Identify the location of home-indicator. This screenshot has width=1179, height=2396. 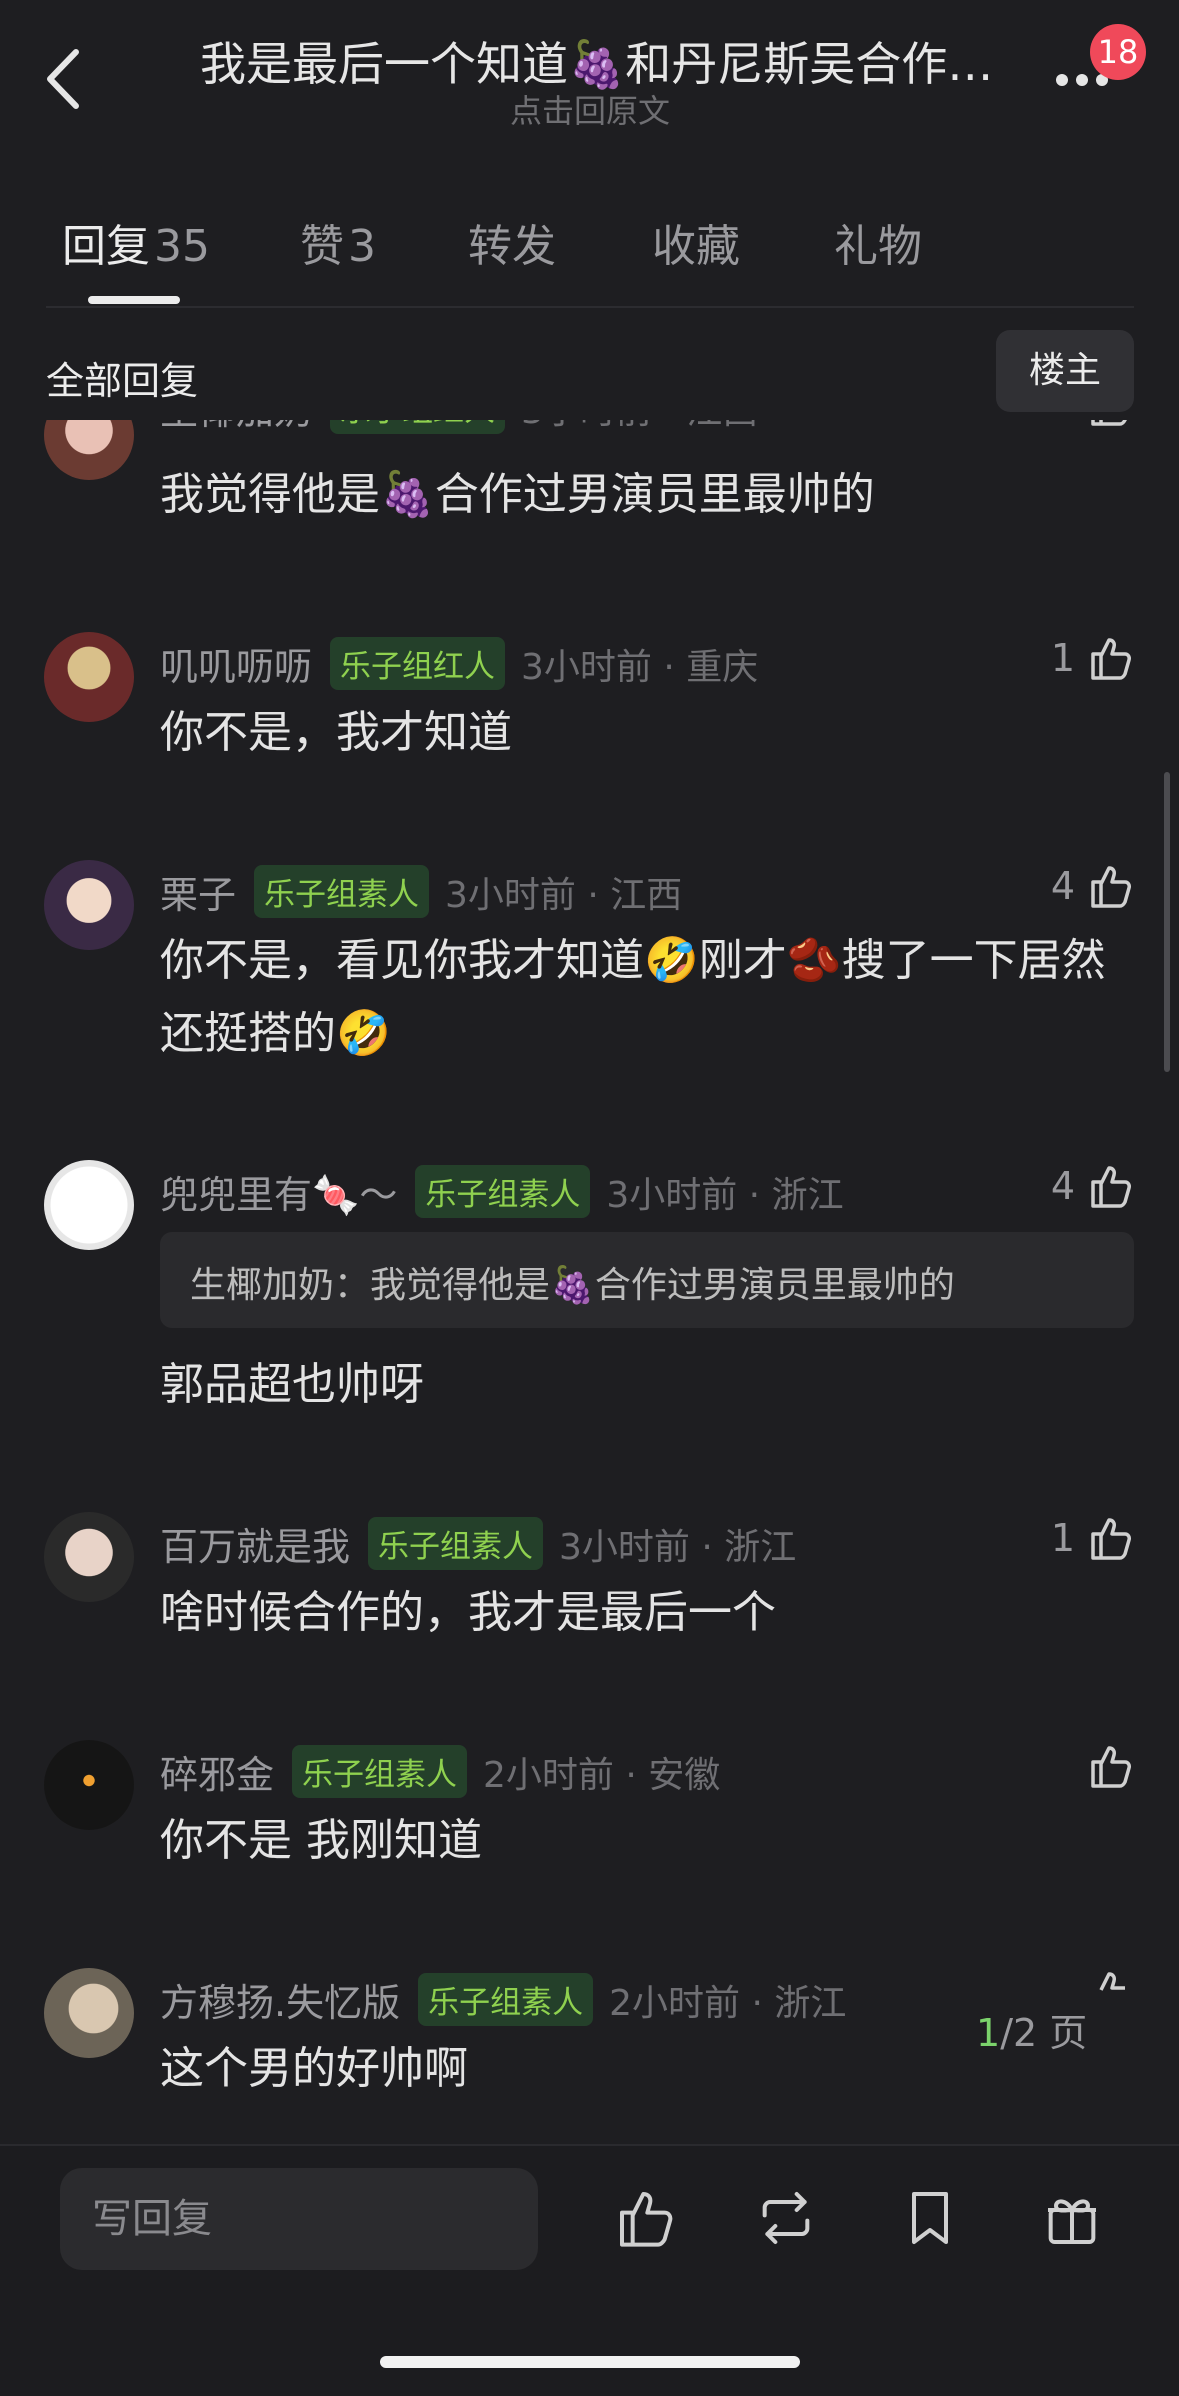
(590, 2362).